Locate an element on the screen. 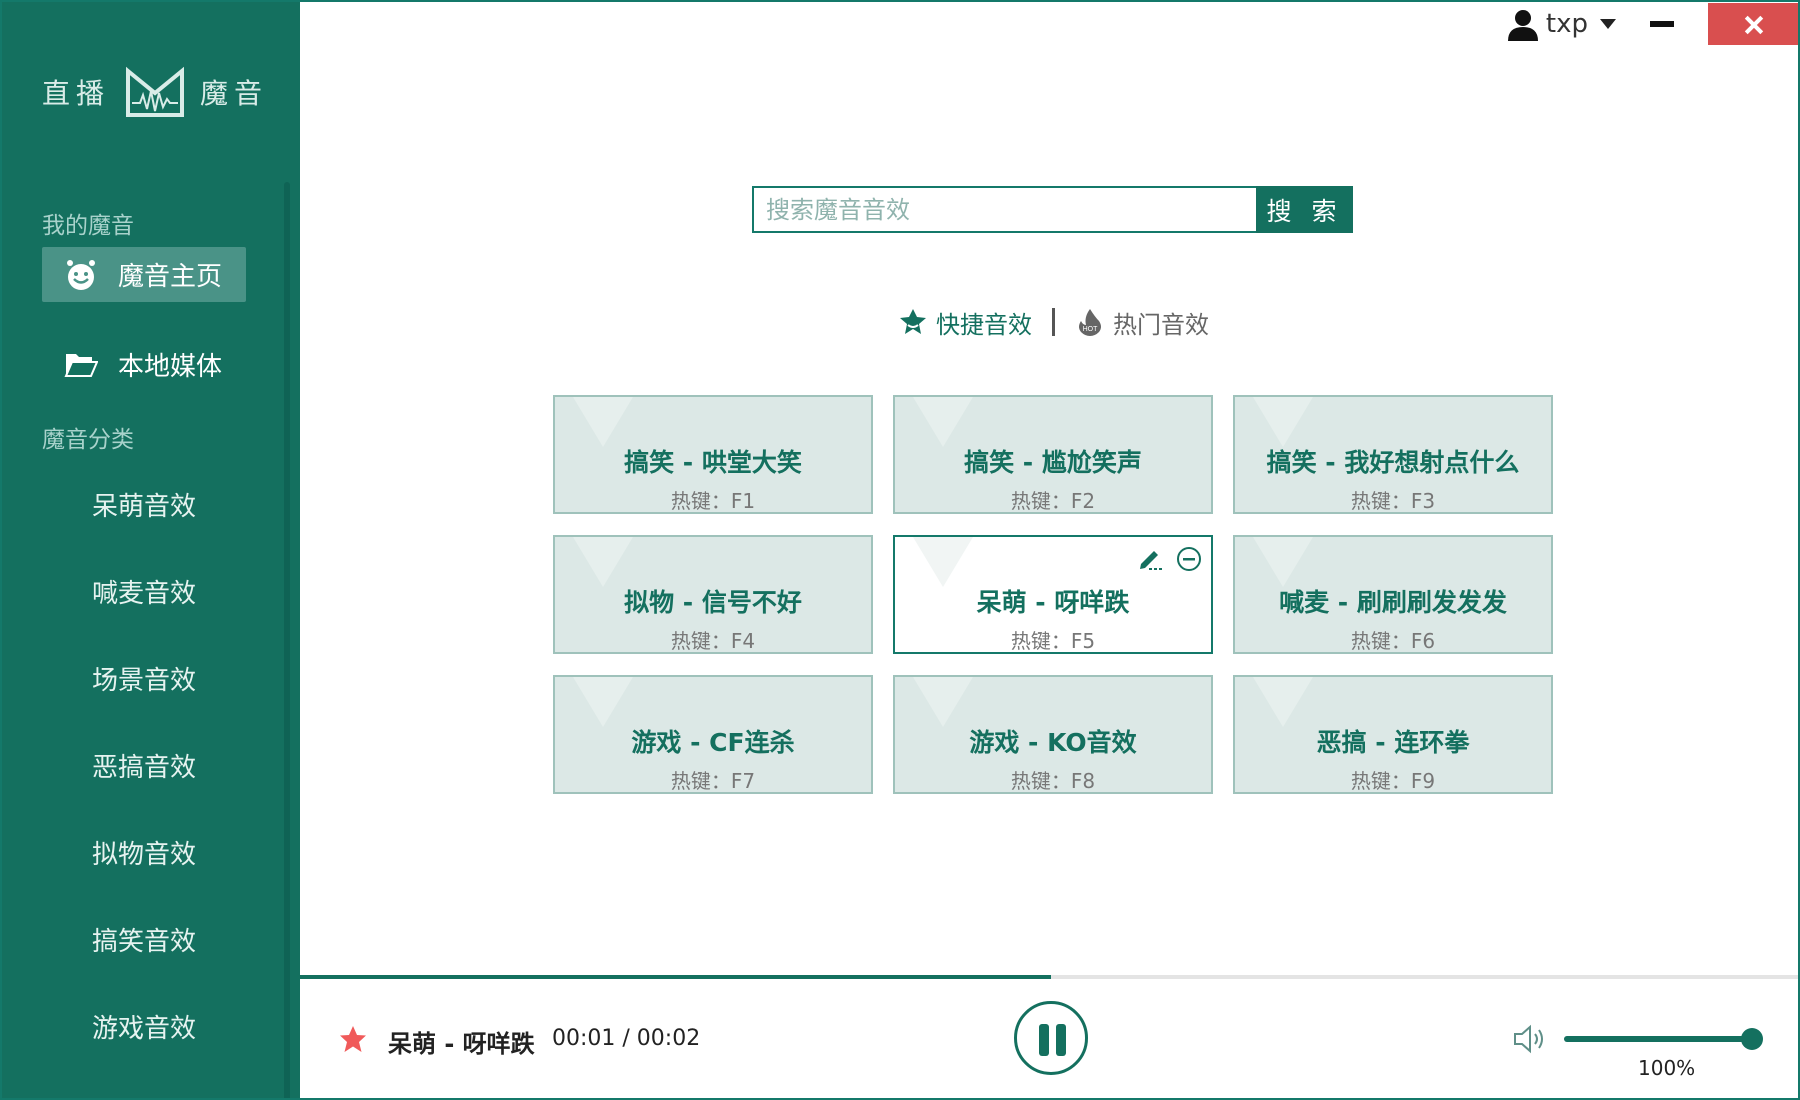 This screenshot has width=1800, height=1100. category-prank: 恶搞音效 is located at coordinates (144, 765).